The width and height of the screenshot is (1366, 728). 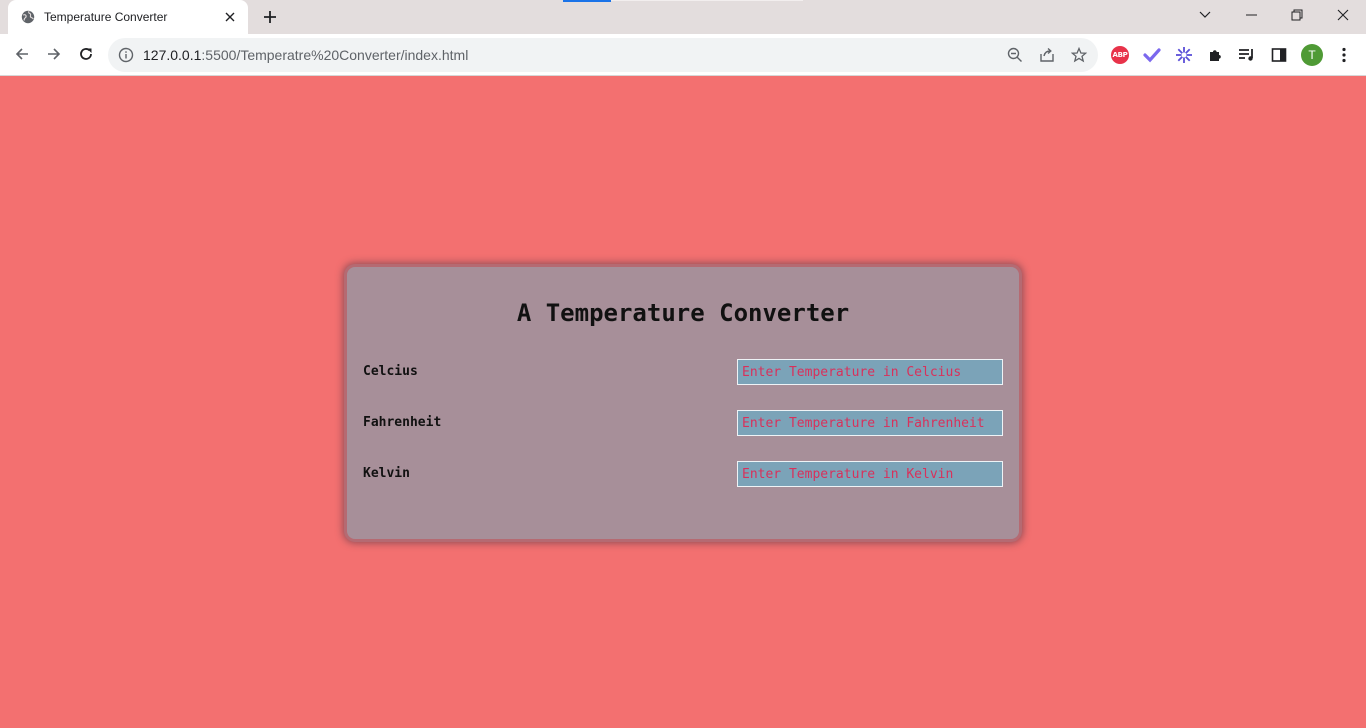 I want to click on page-title: A Temperature Converter, so click(x=683, y=313).